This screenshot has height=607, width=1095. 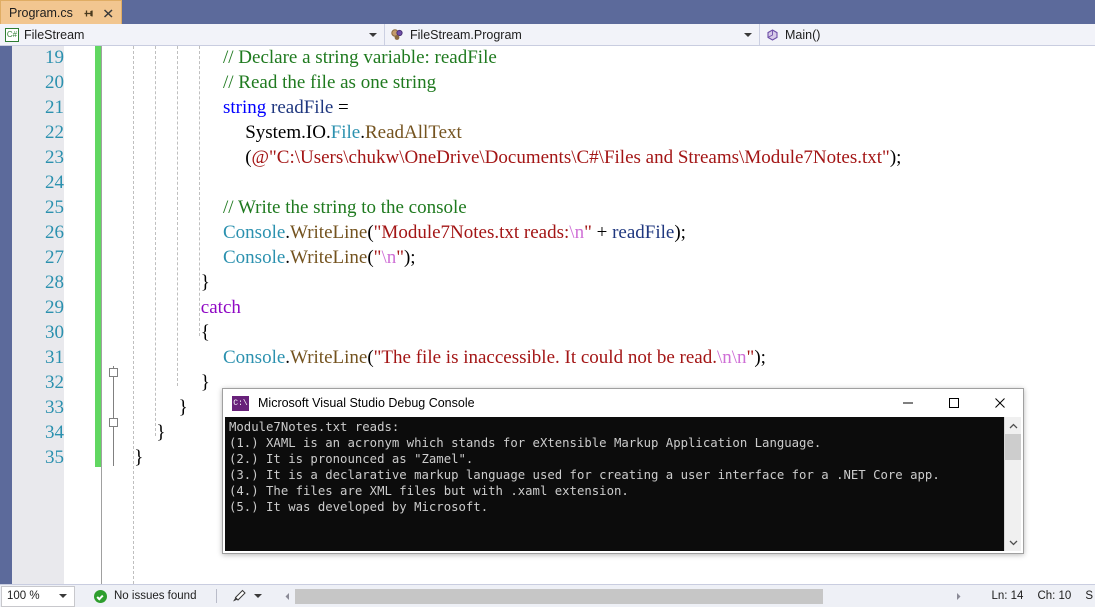 What do you see at coordinates (547, 257) in the screenshot?
I see `code-line: Console.WriteLine("\n");` at bounding box center [547, 257].